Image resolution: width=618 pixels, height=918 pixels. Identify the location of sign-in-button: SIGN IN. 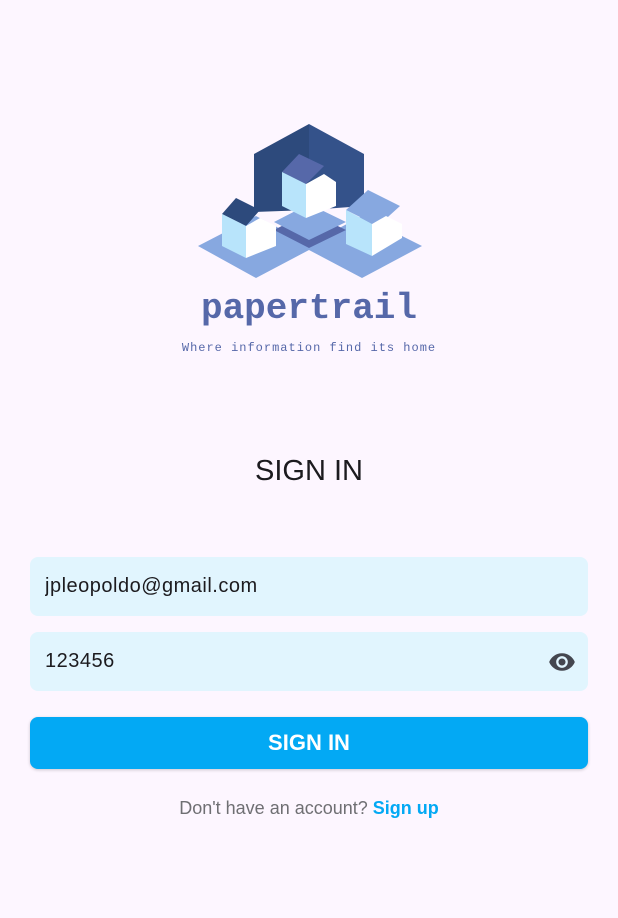
(309, 743).